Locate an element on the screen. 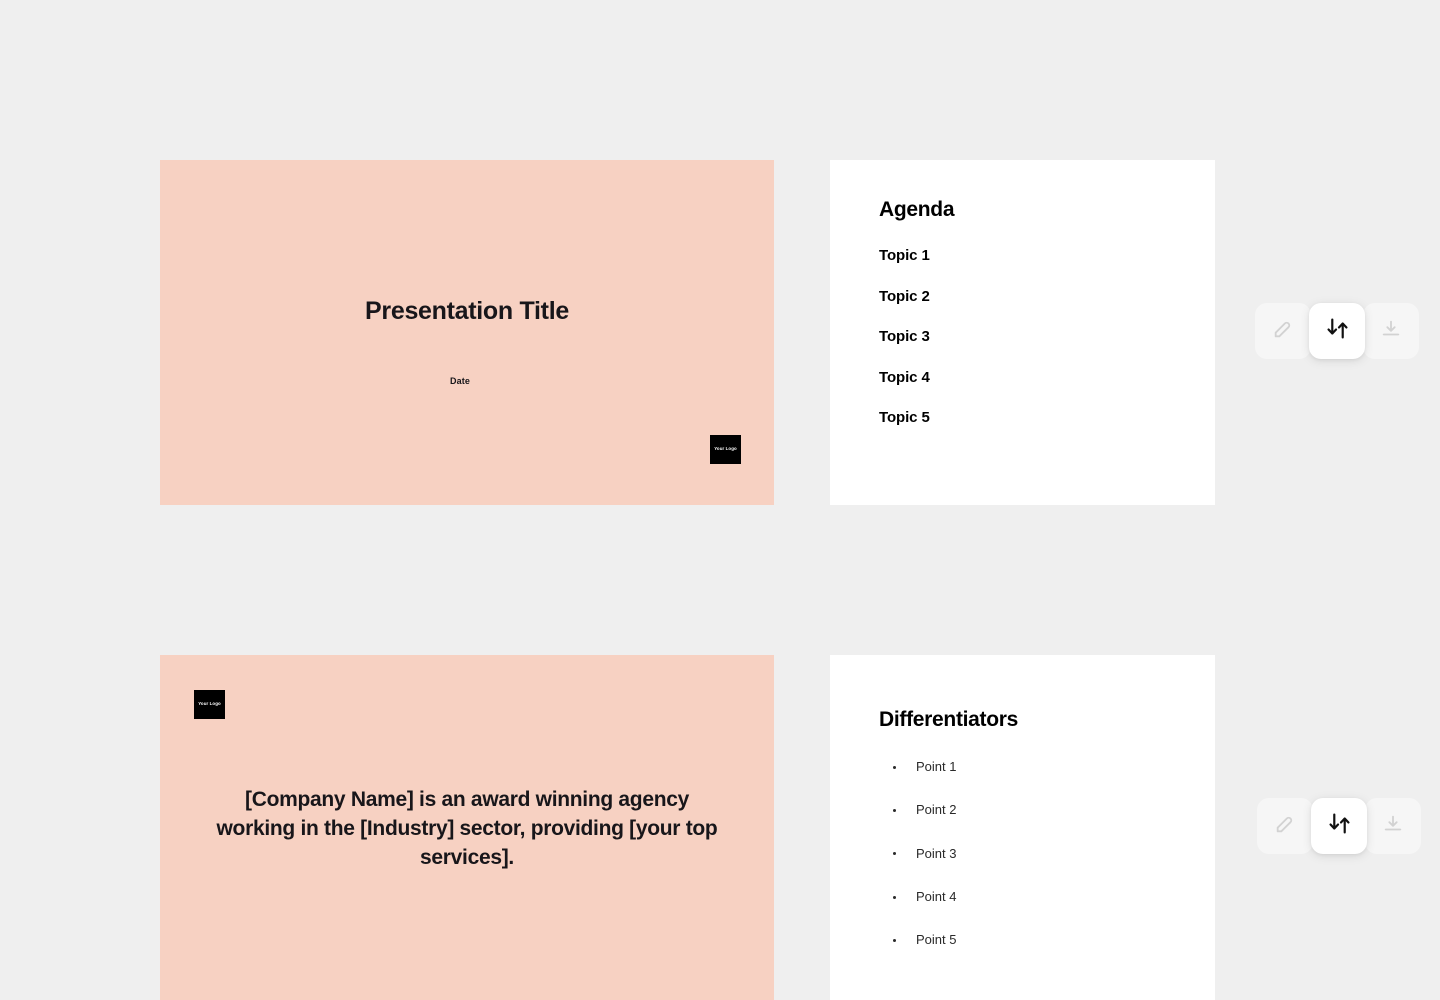 The image size is (1440, 1000). download-button-top is located at coordinates (1391, 331).